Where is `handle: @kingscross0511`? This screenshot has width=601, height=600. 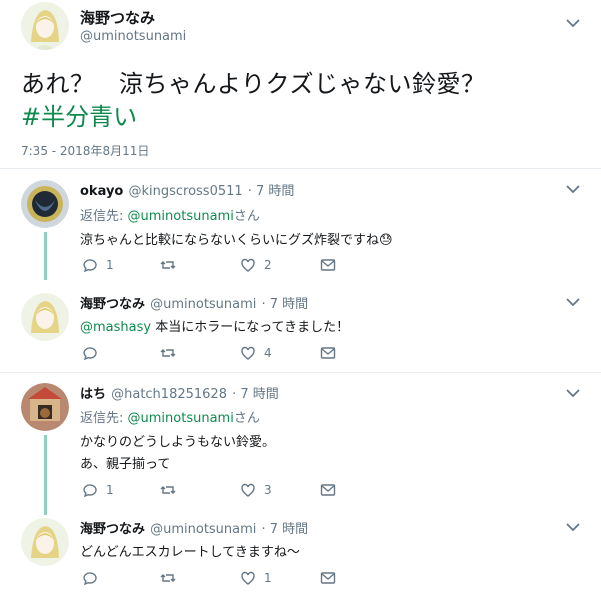
handle: @kingscross0511 is located at coordinates (185, 191).